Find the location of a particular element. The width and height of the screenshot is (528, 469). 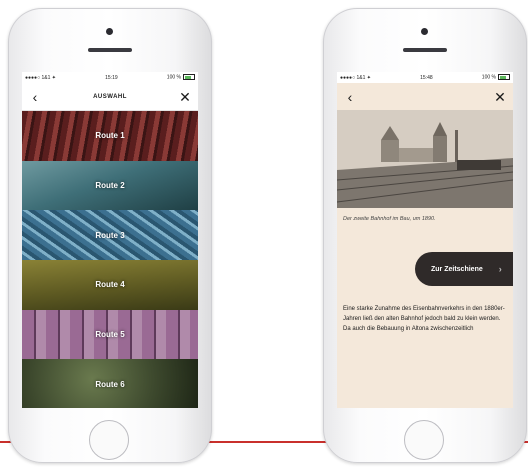

route-item-5: Route 5 is located at coordinates (110, 334).